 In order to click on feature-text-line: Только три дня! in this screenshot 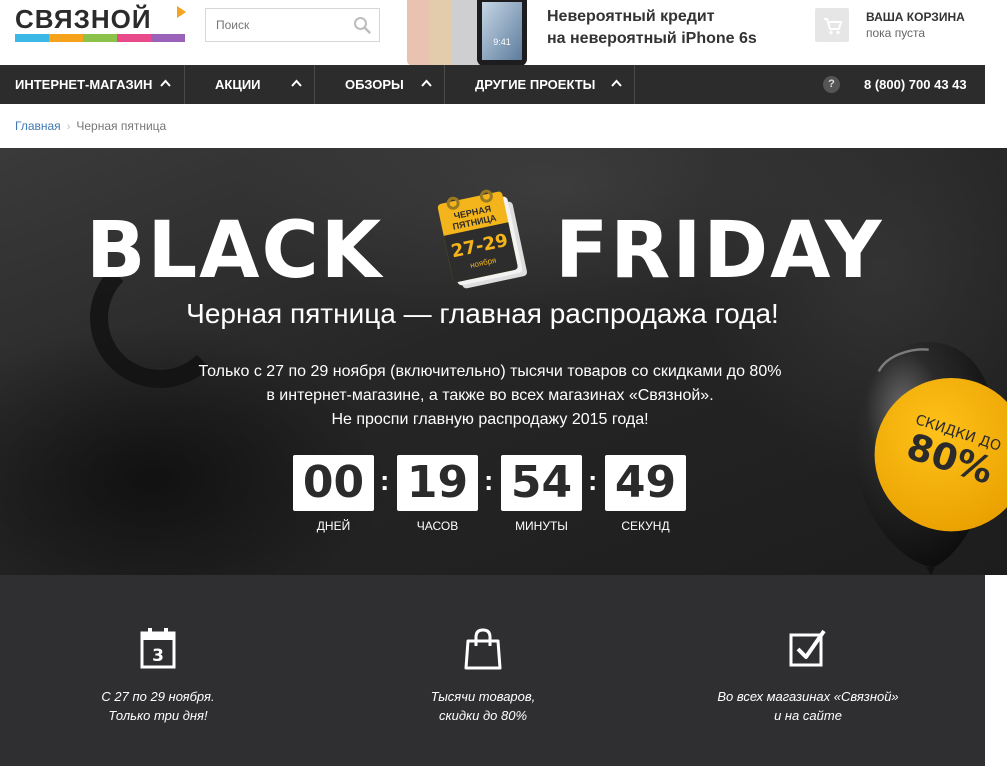, I will do `click(158, 715)`.